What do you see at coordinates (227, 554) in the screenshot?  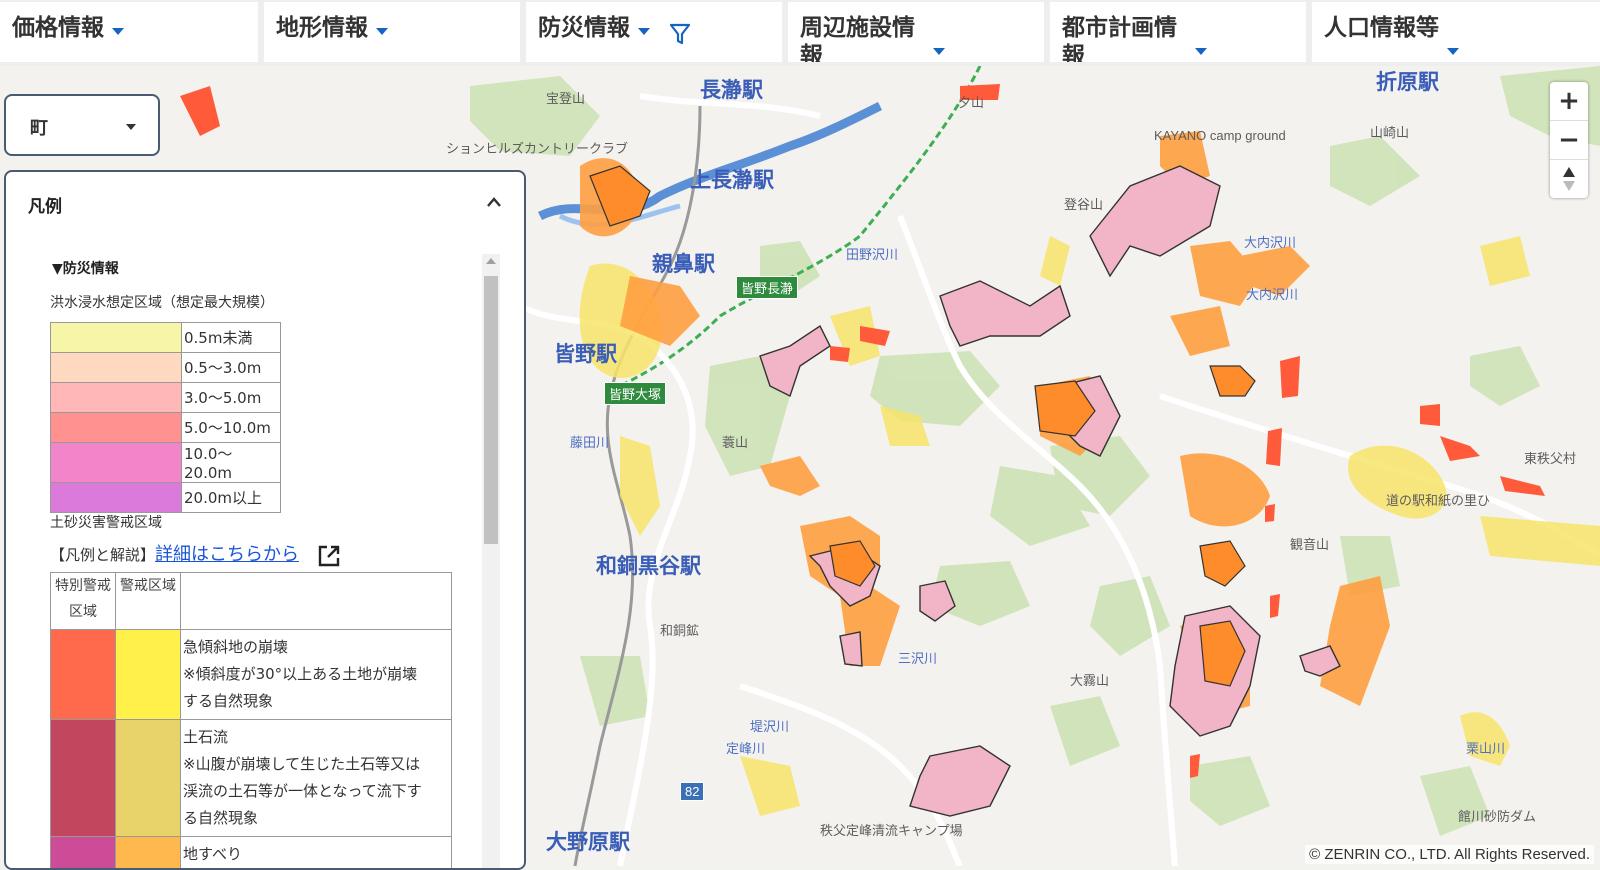 I see `sediment-detail-link: 詳細はこちらから` at bounding box center [227, 554].